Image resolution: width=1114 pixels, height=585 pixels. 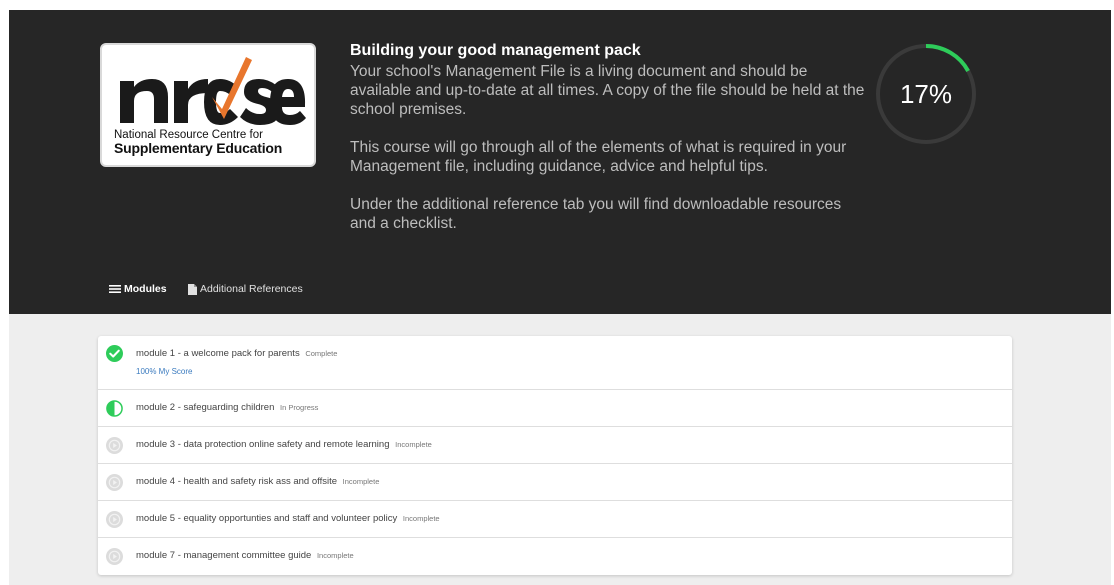 What do you see at coordinates (251, 289) in the screenshot?
I see `tab-references-label: Additional References` at bounding box center [251, 289].